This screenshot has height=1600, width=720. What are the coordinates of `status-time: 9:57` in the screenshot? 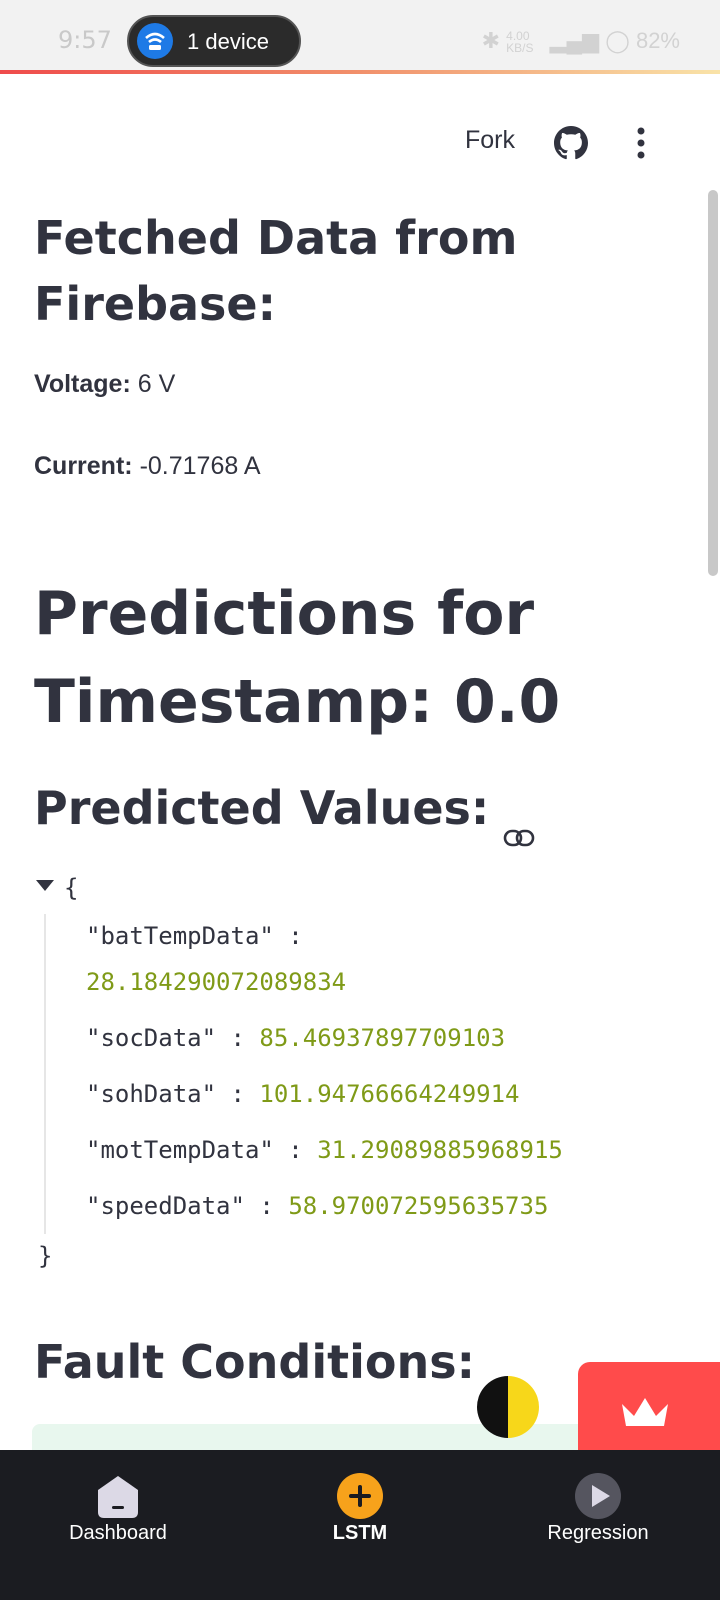 It's located at (85, 40).